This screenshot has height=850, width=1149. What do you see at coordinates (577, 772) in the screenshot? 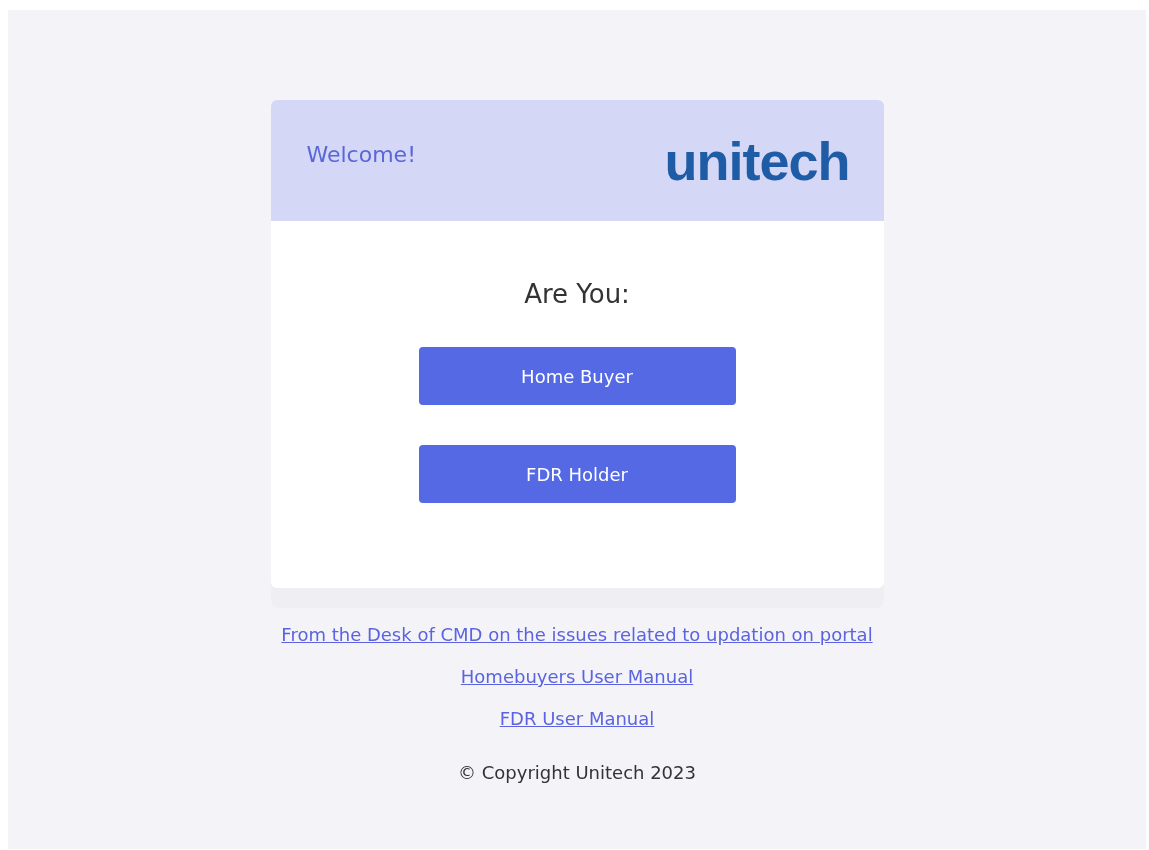
I see `copyright-text: © Copyright Unitech 2023` at bounding box center [577, 772].